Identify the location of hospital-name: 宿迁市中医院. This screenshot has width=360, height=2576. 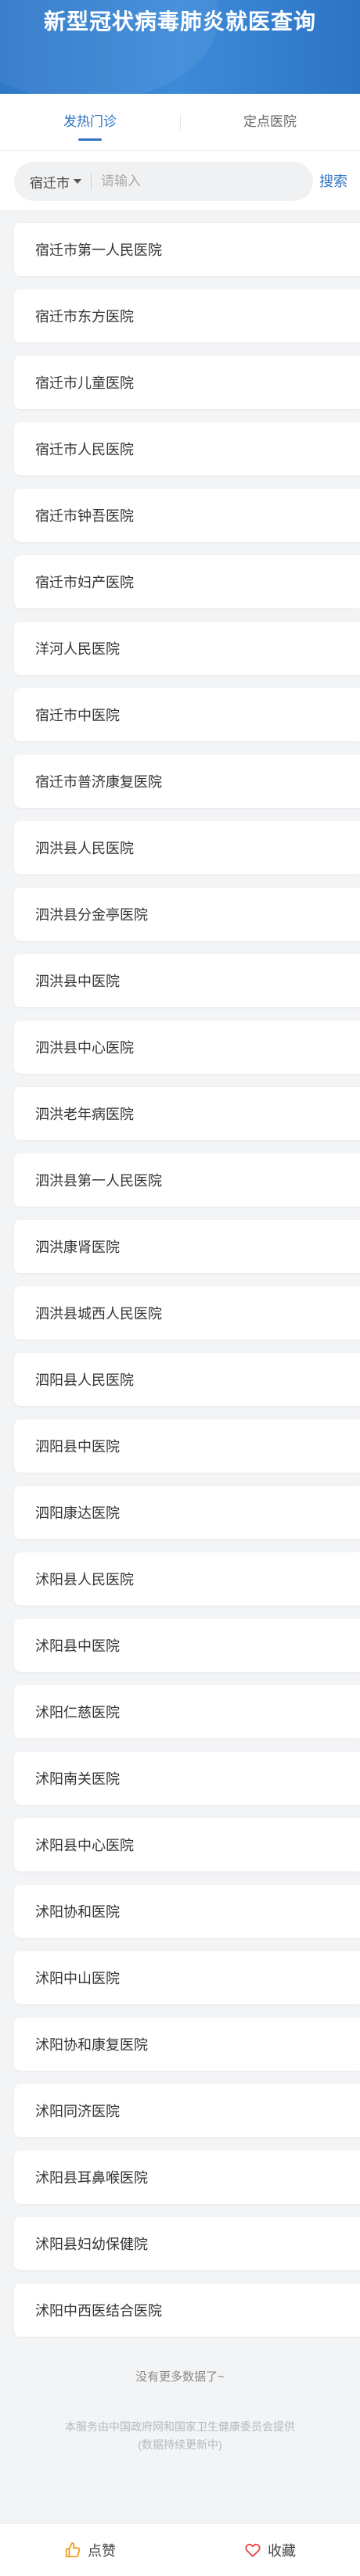
(77, 715).